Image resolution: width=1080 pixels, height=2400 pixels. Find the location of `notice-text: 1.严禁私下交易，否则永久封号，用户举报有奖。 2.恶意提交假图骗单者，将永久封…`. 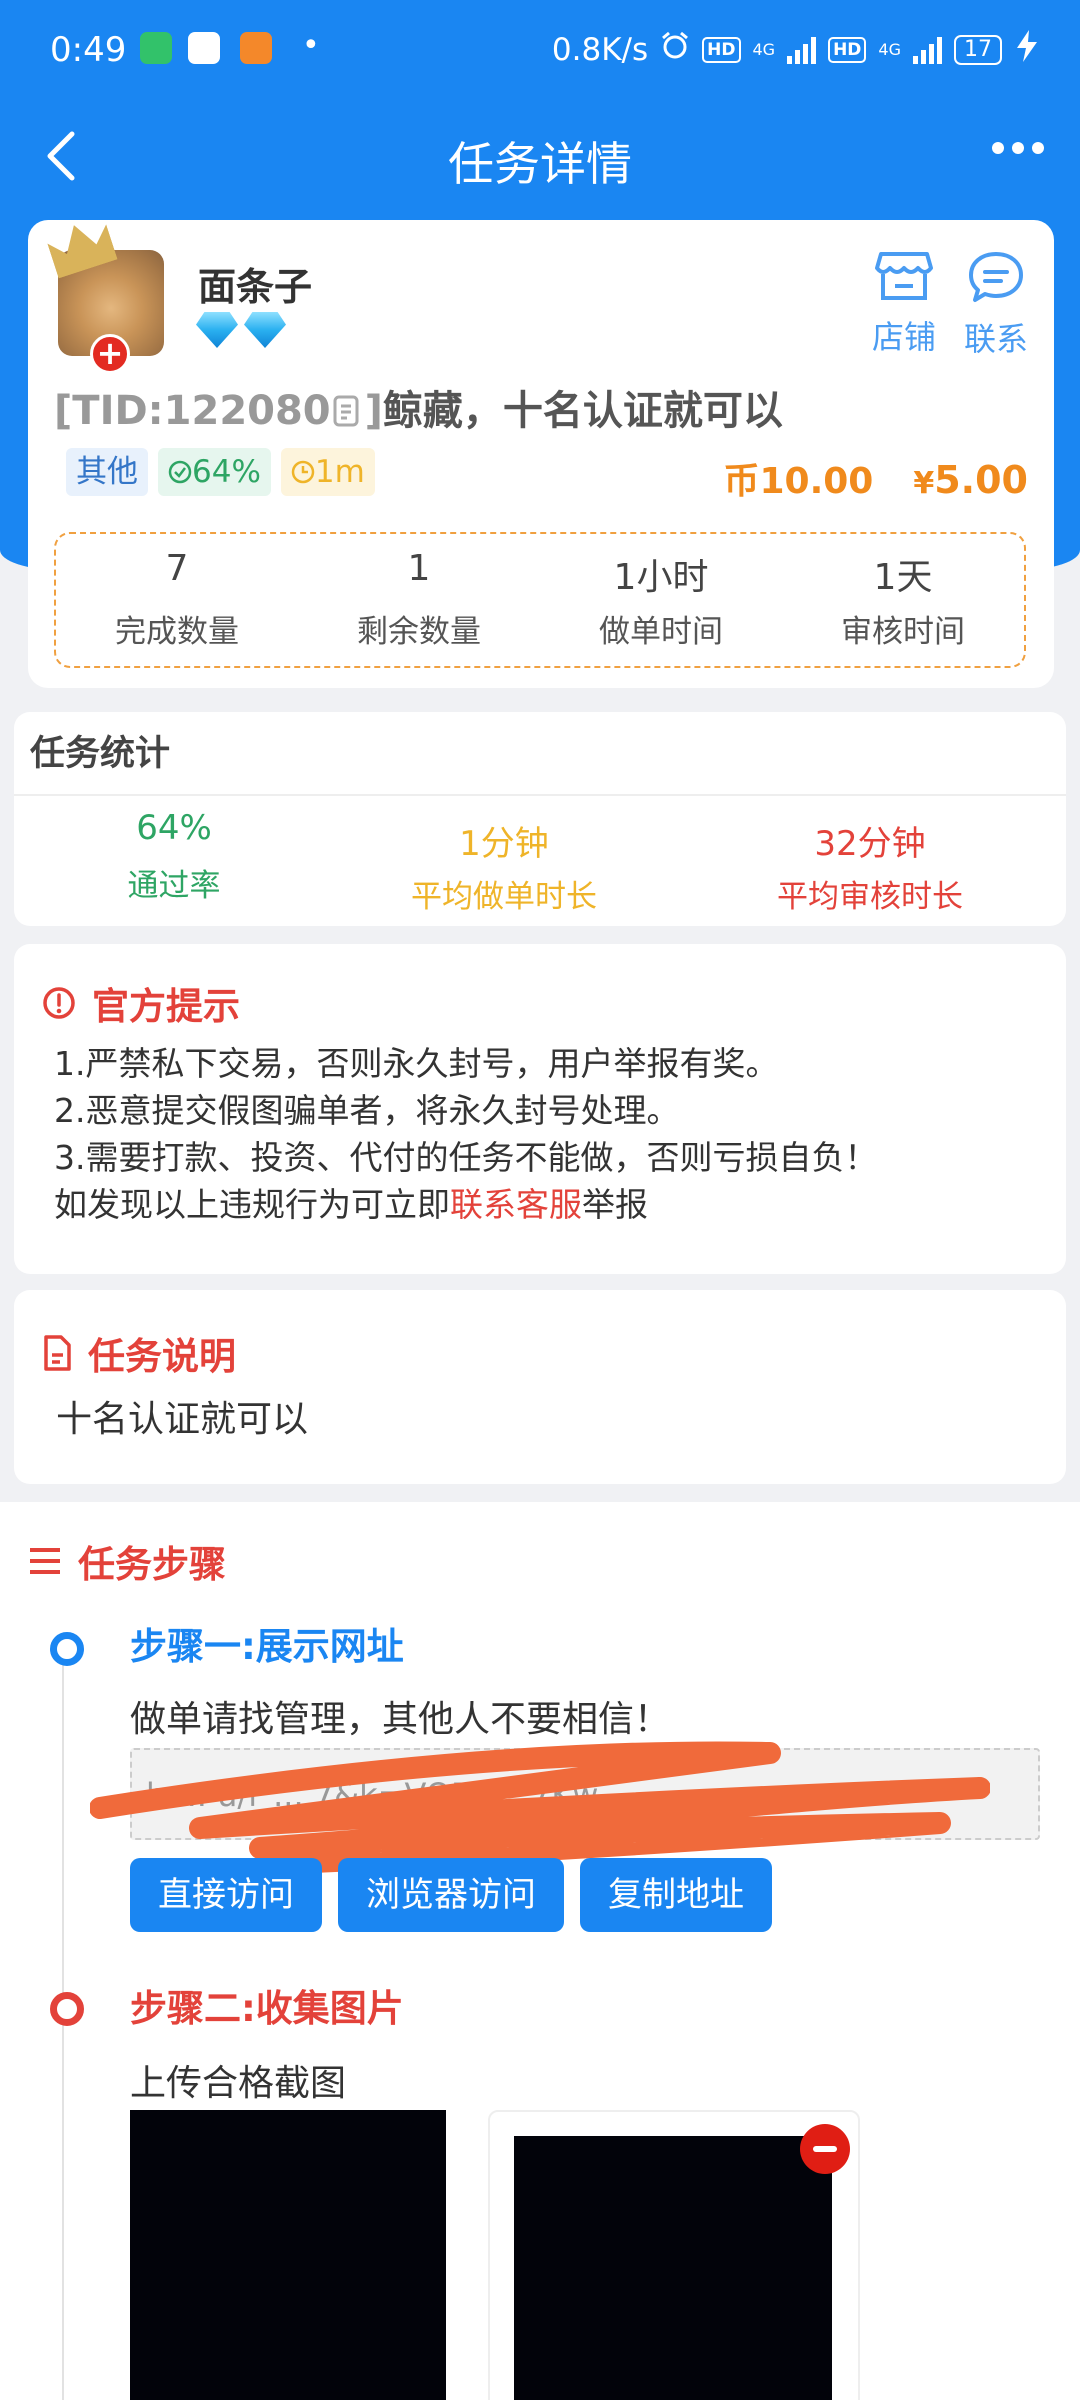

notice-text: 1.严禁私下交易，否则永久封号，用户举报有奖。 2.恶意提交假图骗单者，将永久封… is located at coordinates (466, 1134).